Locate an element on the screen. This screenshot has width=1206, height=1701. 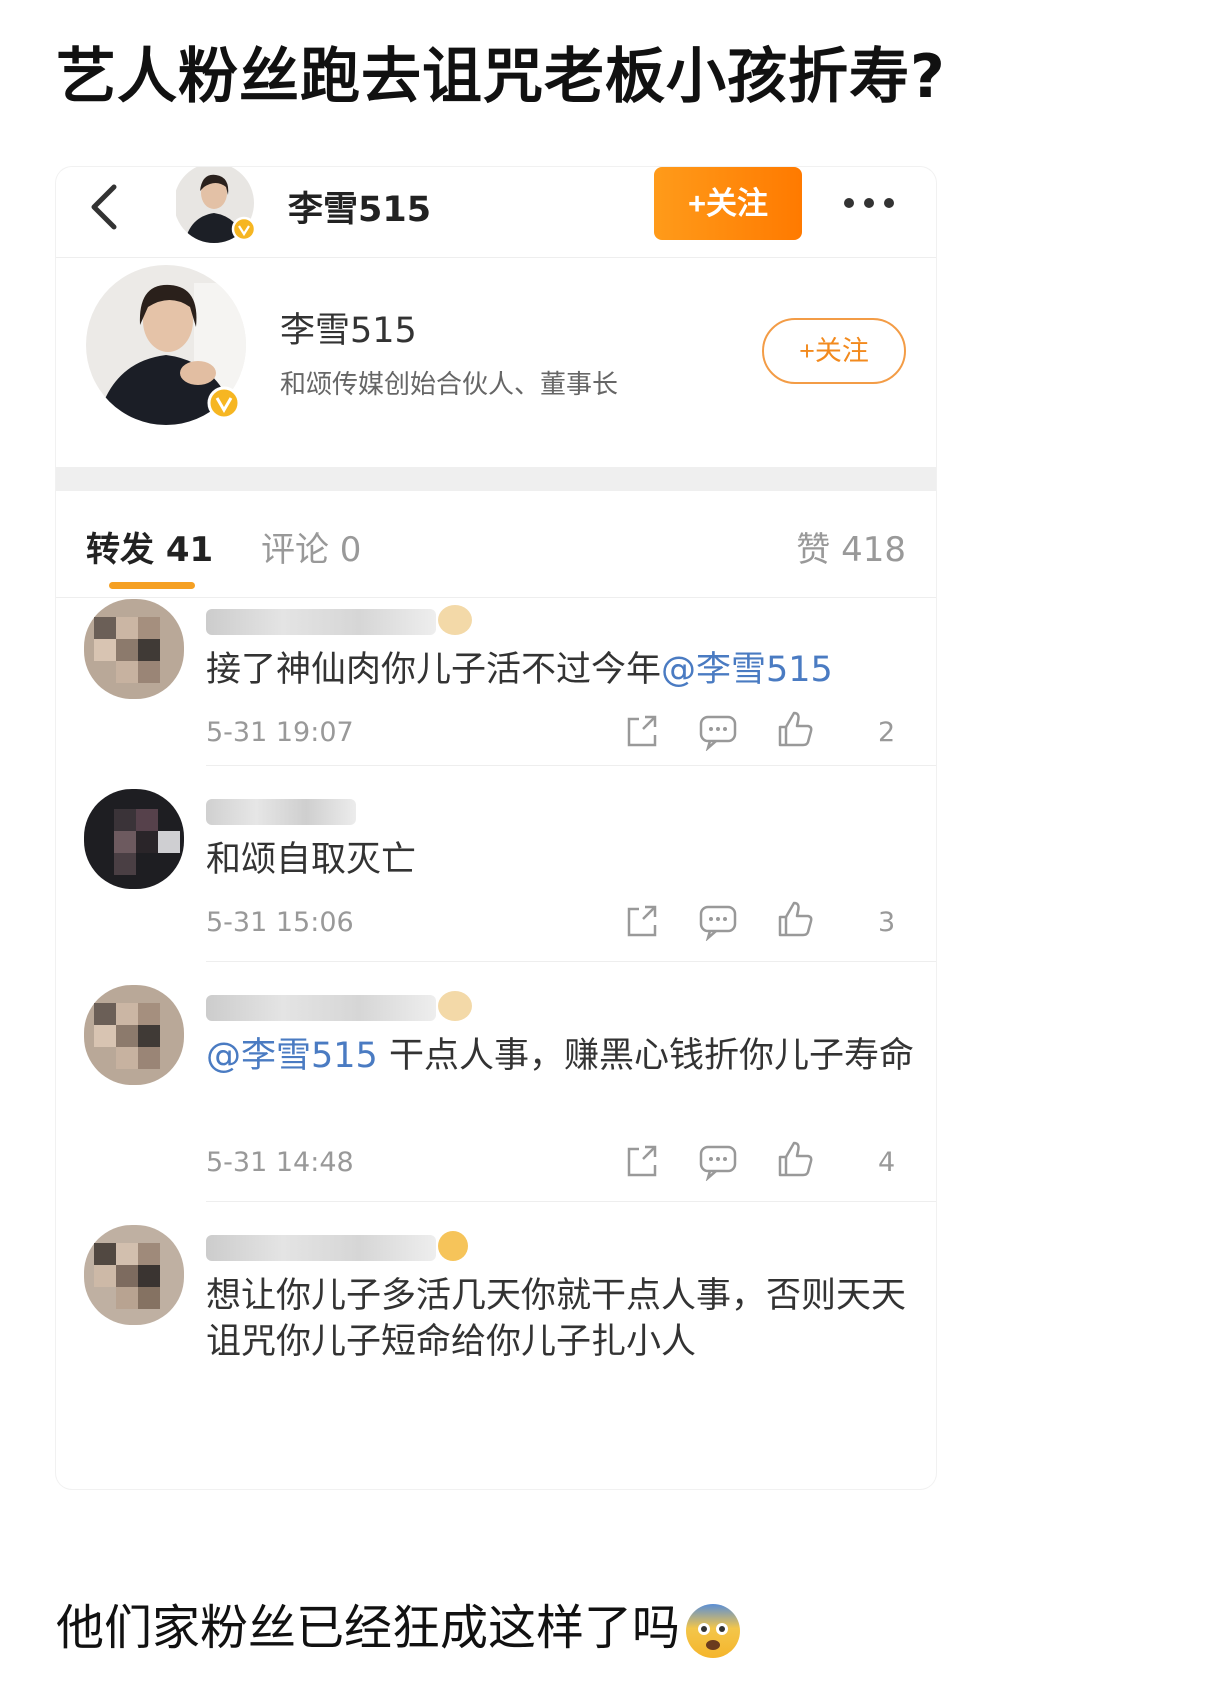
comment-text: 和颂自取灭亡 is located at coordinates (311, 860).